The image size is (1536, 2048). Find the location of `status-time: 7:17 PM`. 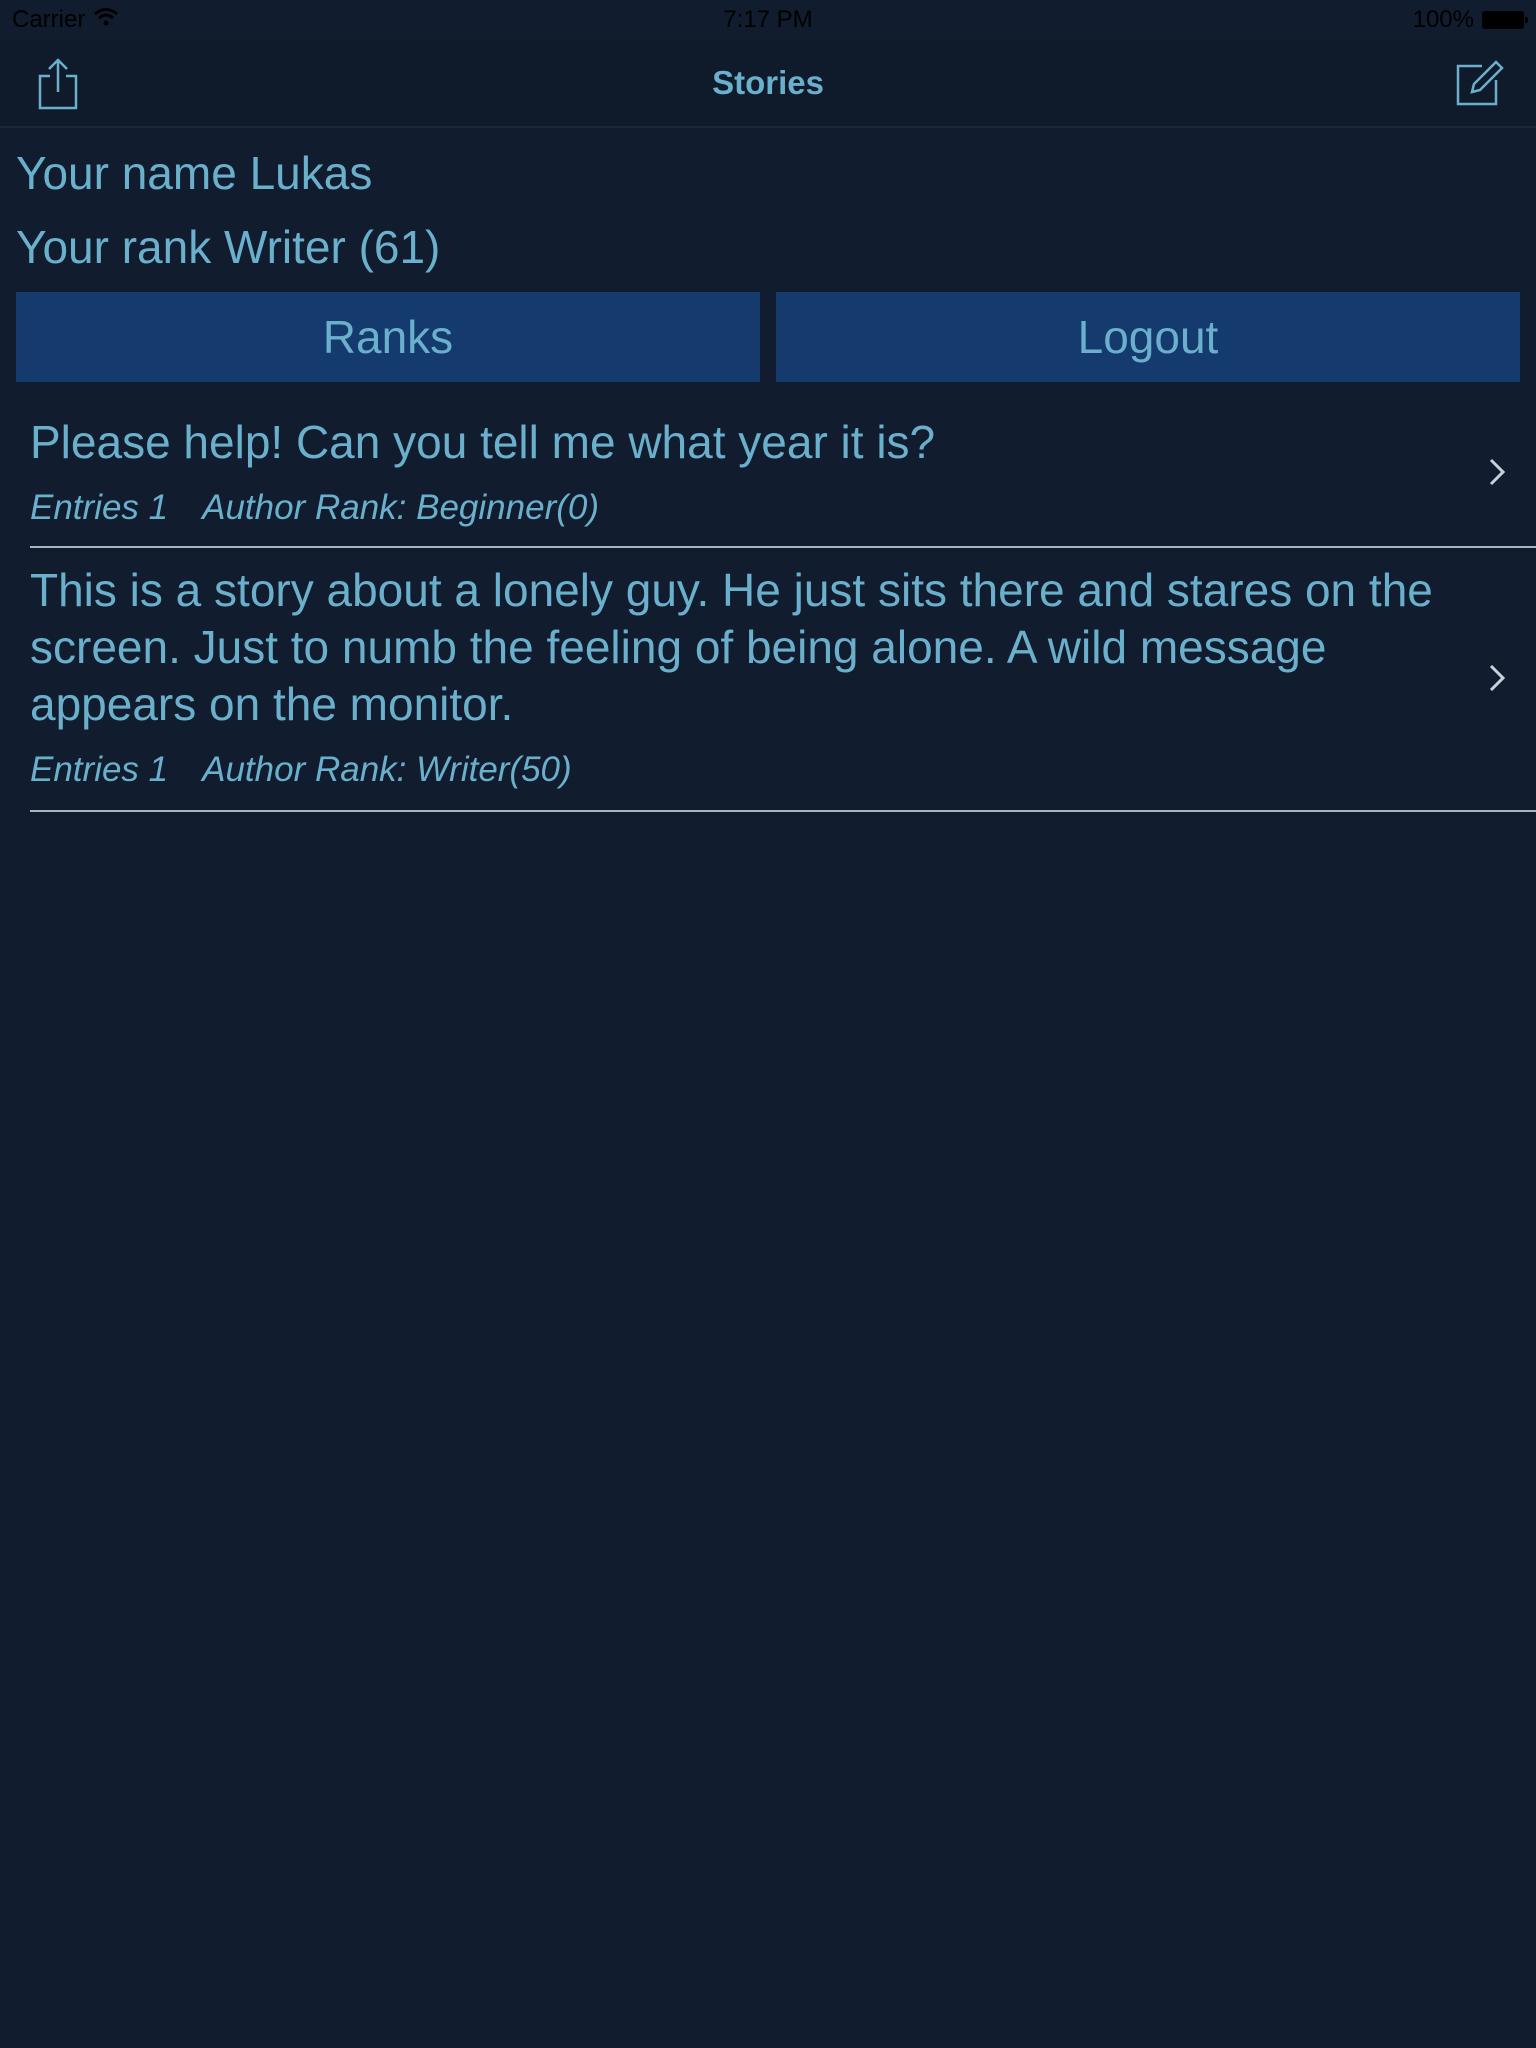

status-time: 7:17 PM is located at coordinates (768, 19).